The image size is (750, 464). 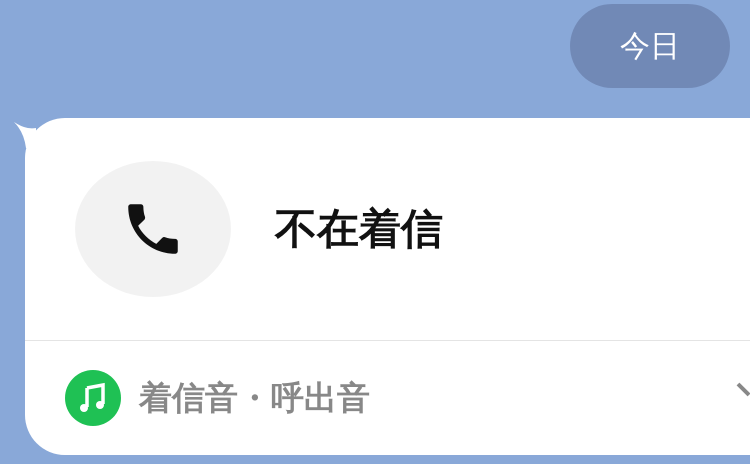 What do you see at coordinates (25, 135) in the screenshot?
I see `bubble-tail` at bounding box center [25, 135].